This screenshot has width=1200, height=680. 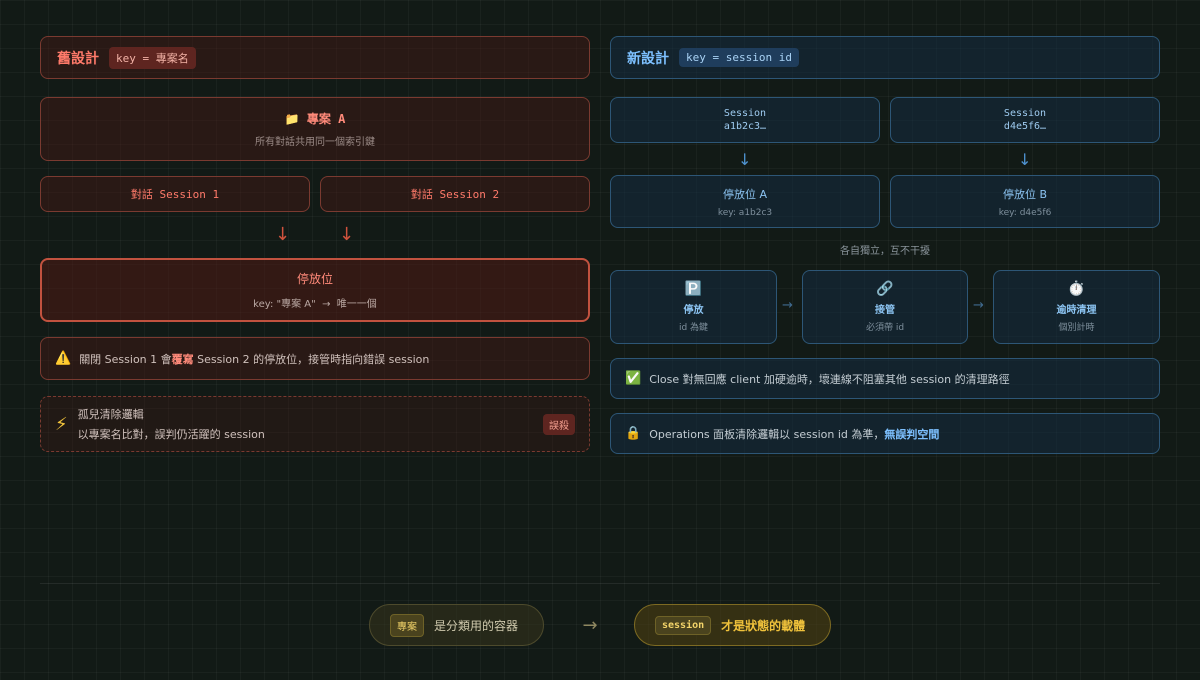 I want to click on step-park-subtitle: id 為鍵, so click(x=693, y=328).